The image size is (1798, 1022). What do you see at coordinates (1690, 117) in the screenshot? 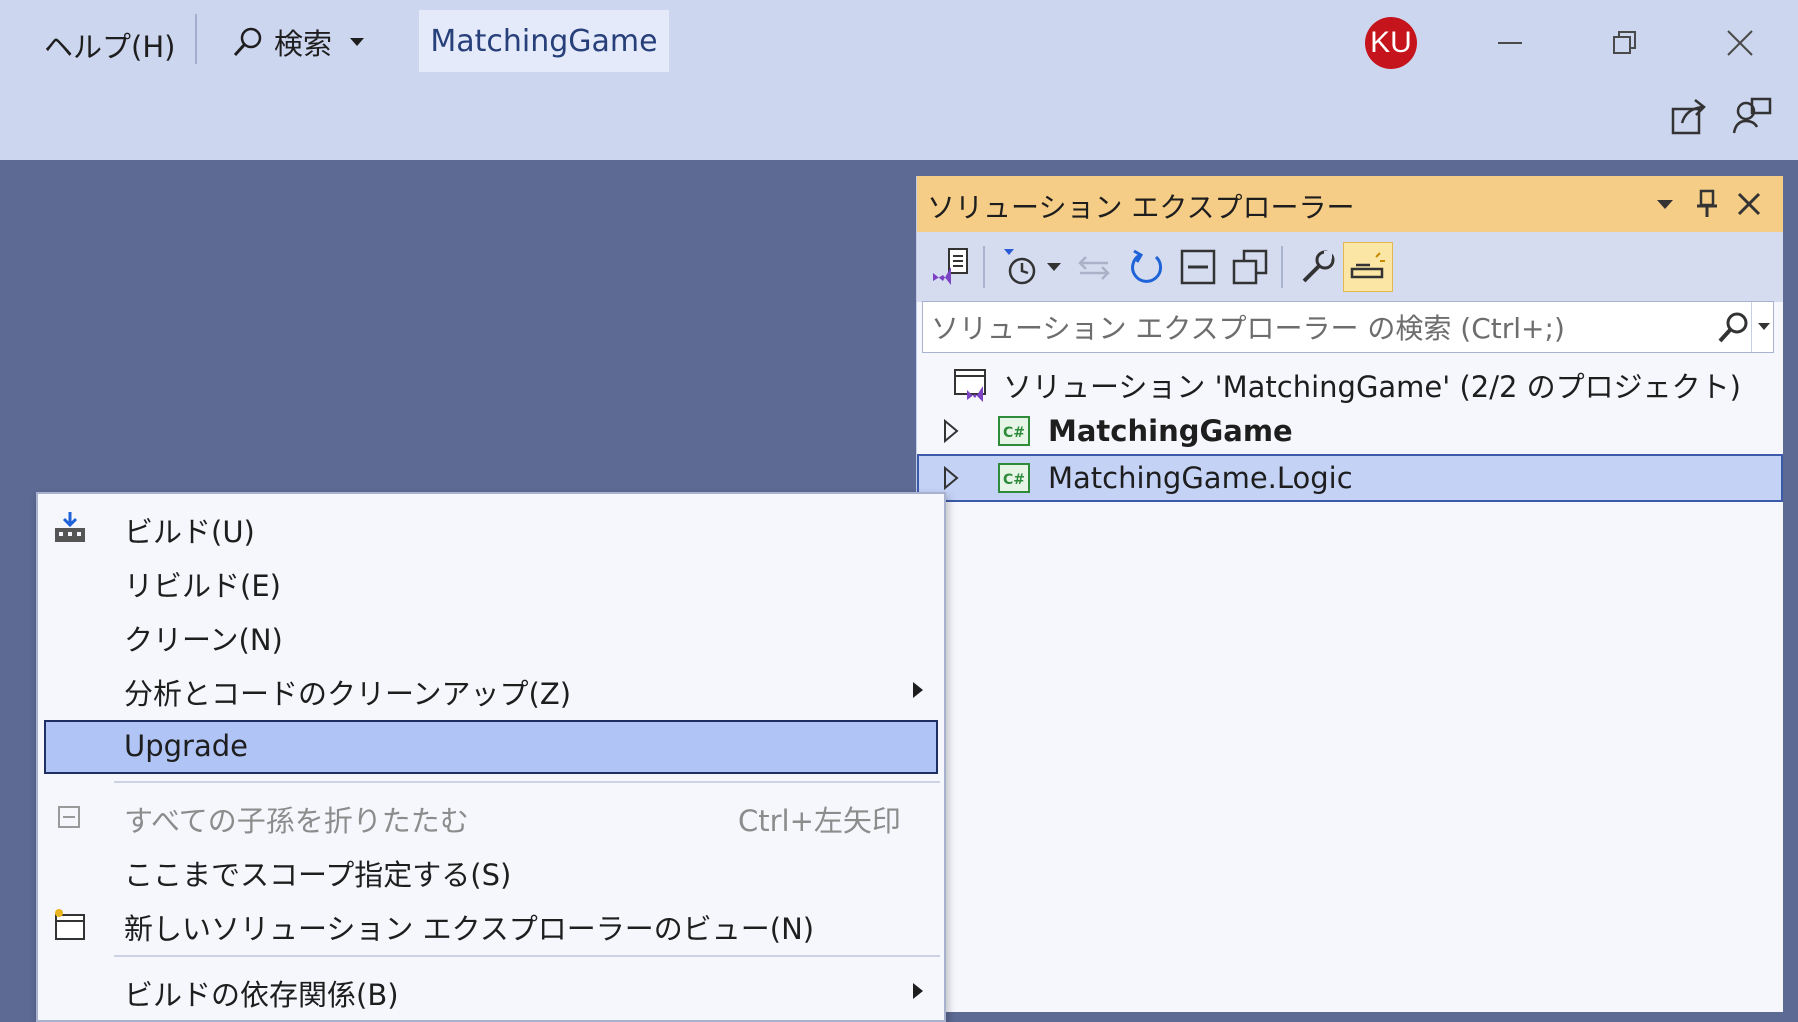
I see `share-icon` at bounding box center [1690, 117].